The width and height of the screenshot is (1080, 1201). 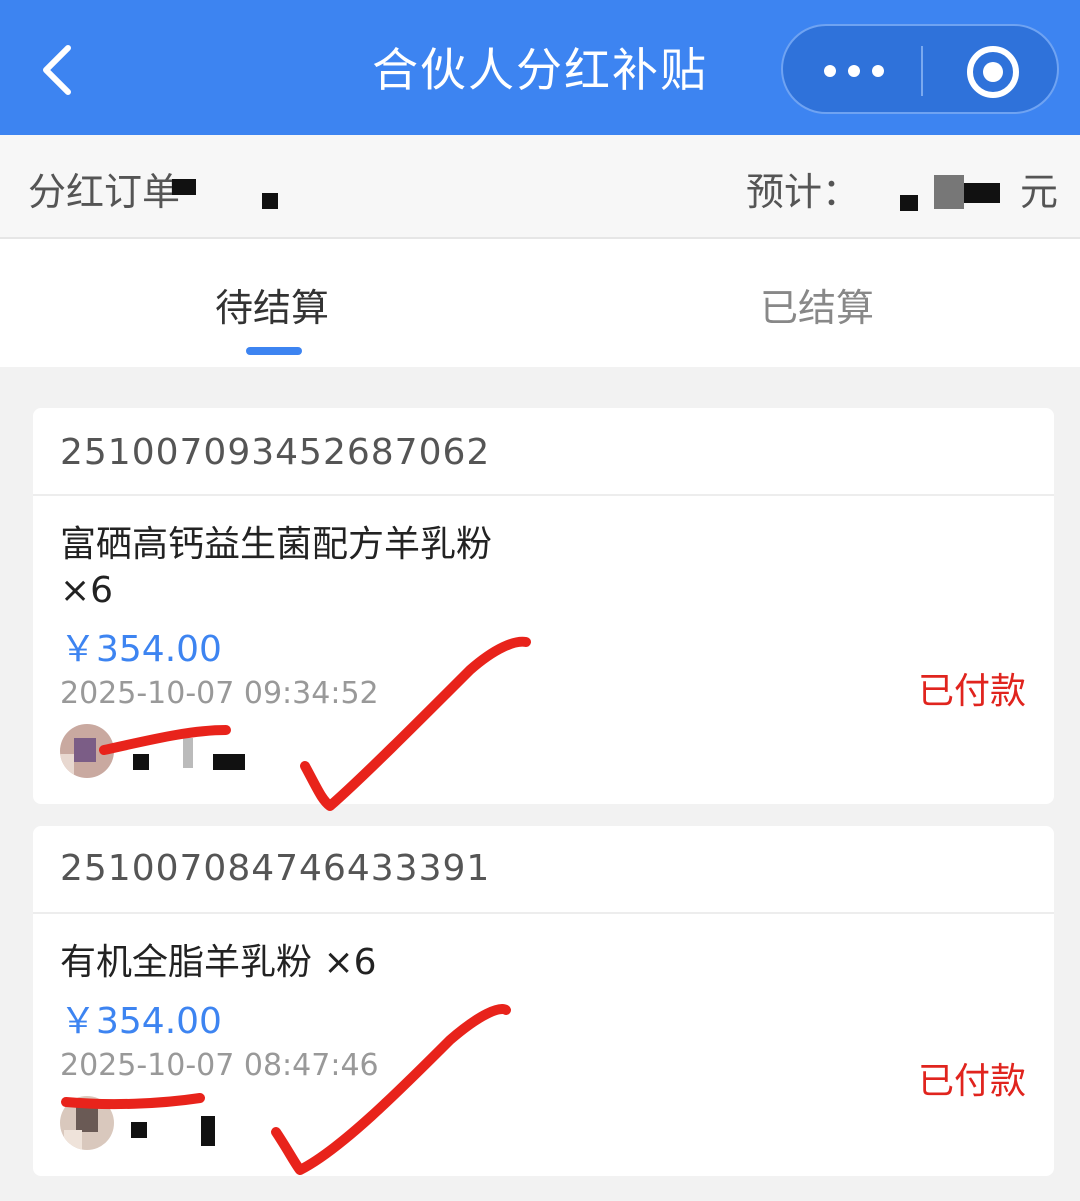 I want to click on estimate-unit: 元, so click(x=1038, y=192).